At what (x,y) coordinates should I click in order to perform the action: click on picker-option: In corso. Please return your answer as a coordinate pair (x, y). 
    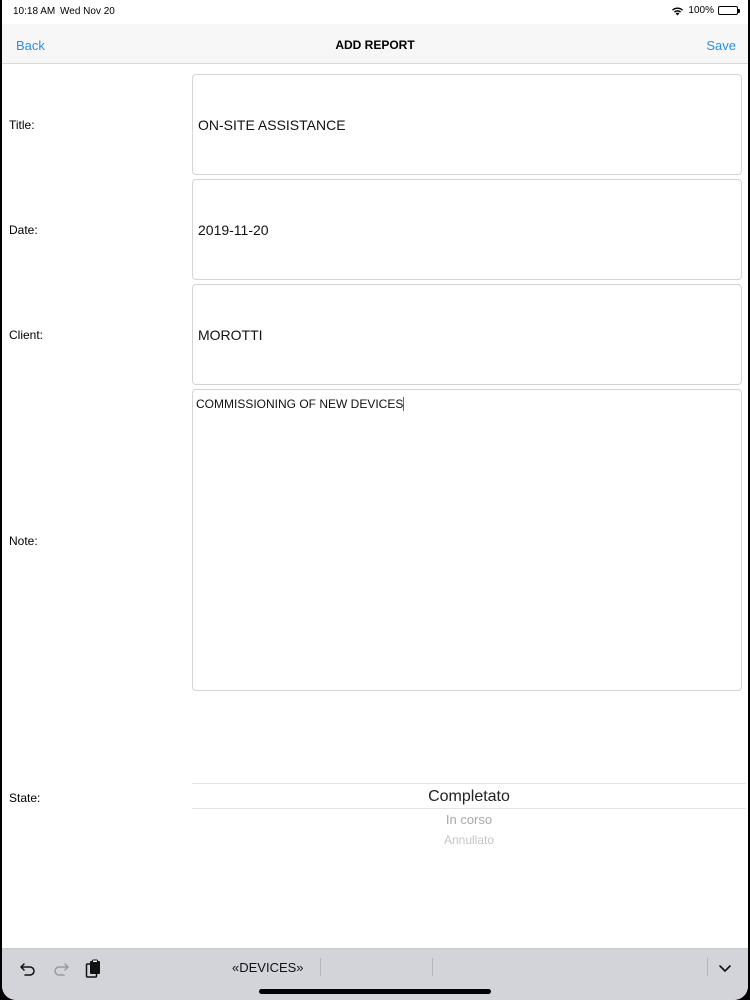
    Looking at the image, I should click on (469, 819).